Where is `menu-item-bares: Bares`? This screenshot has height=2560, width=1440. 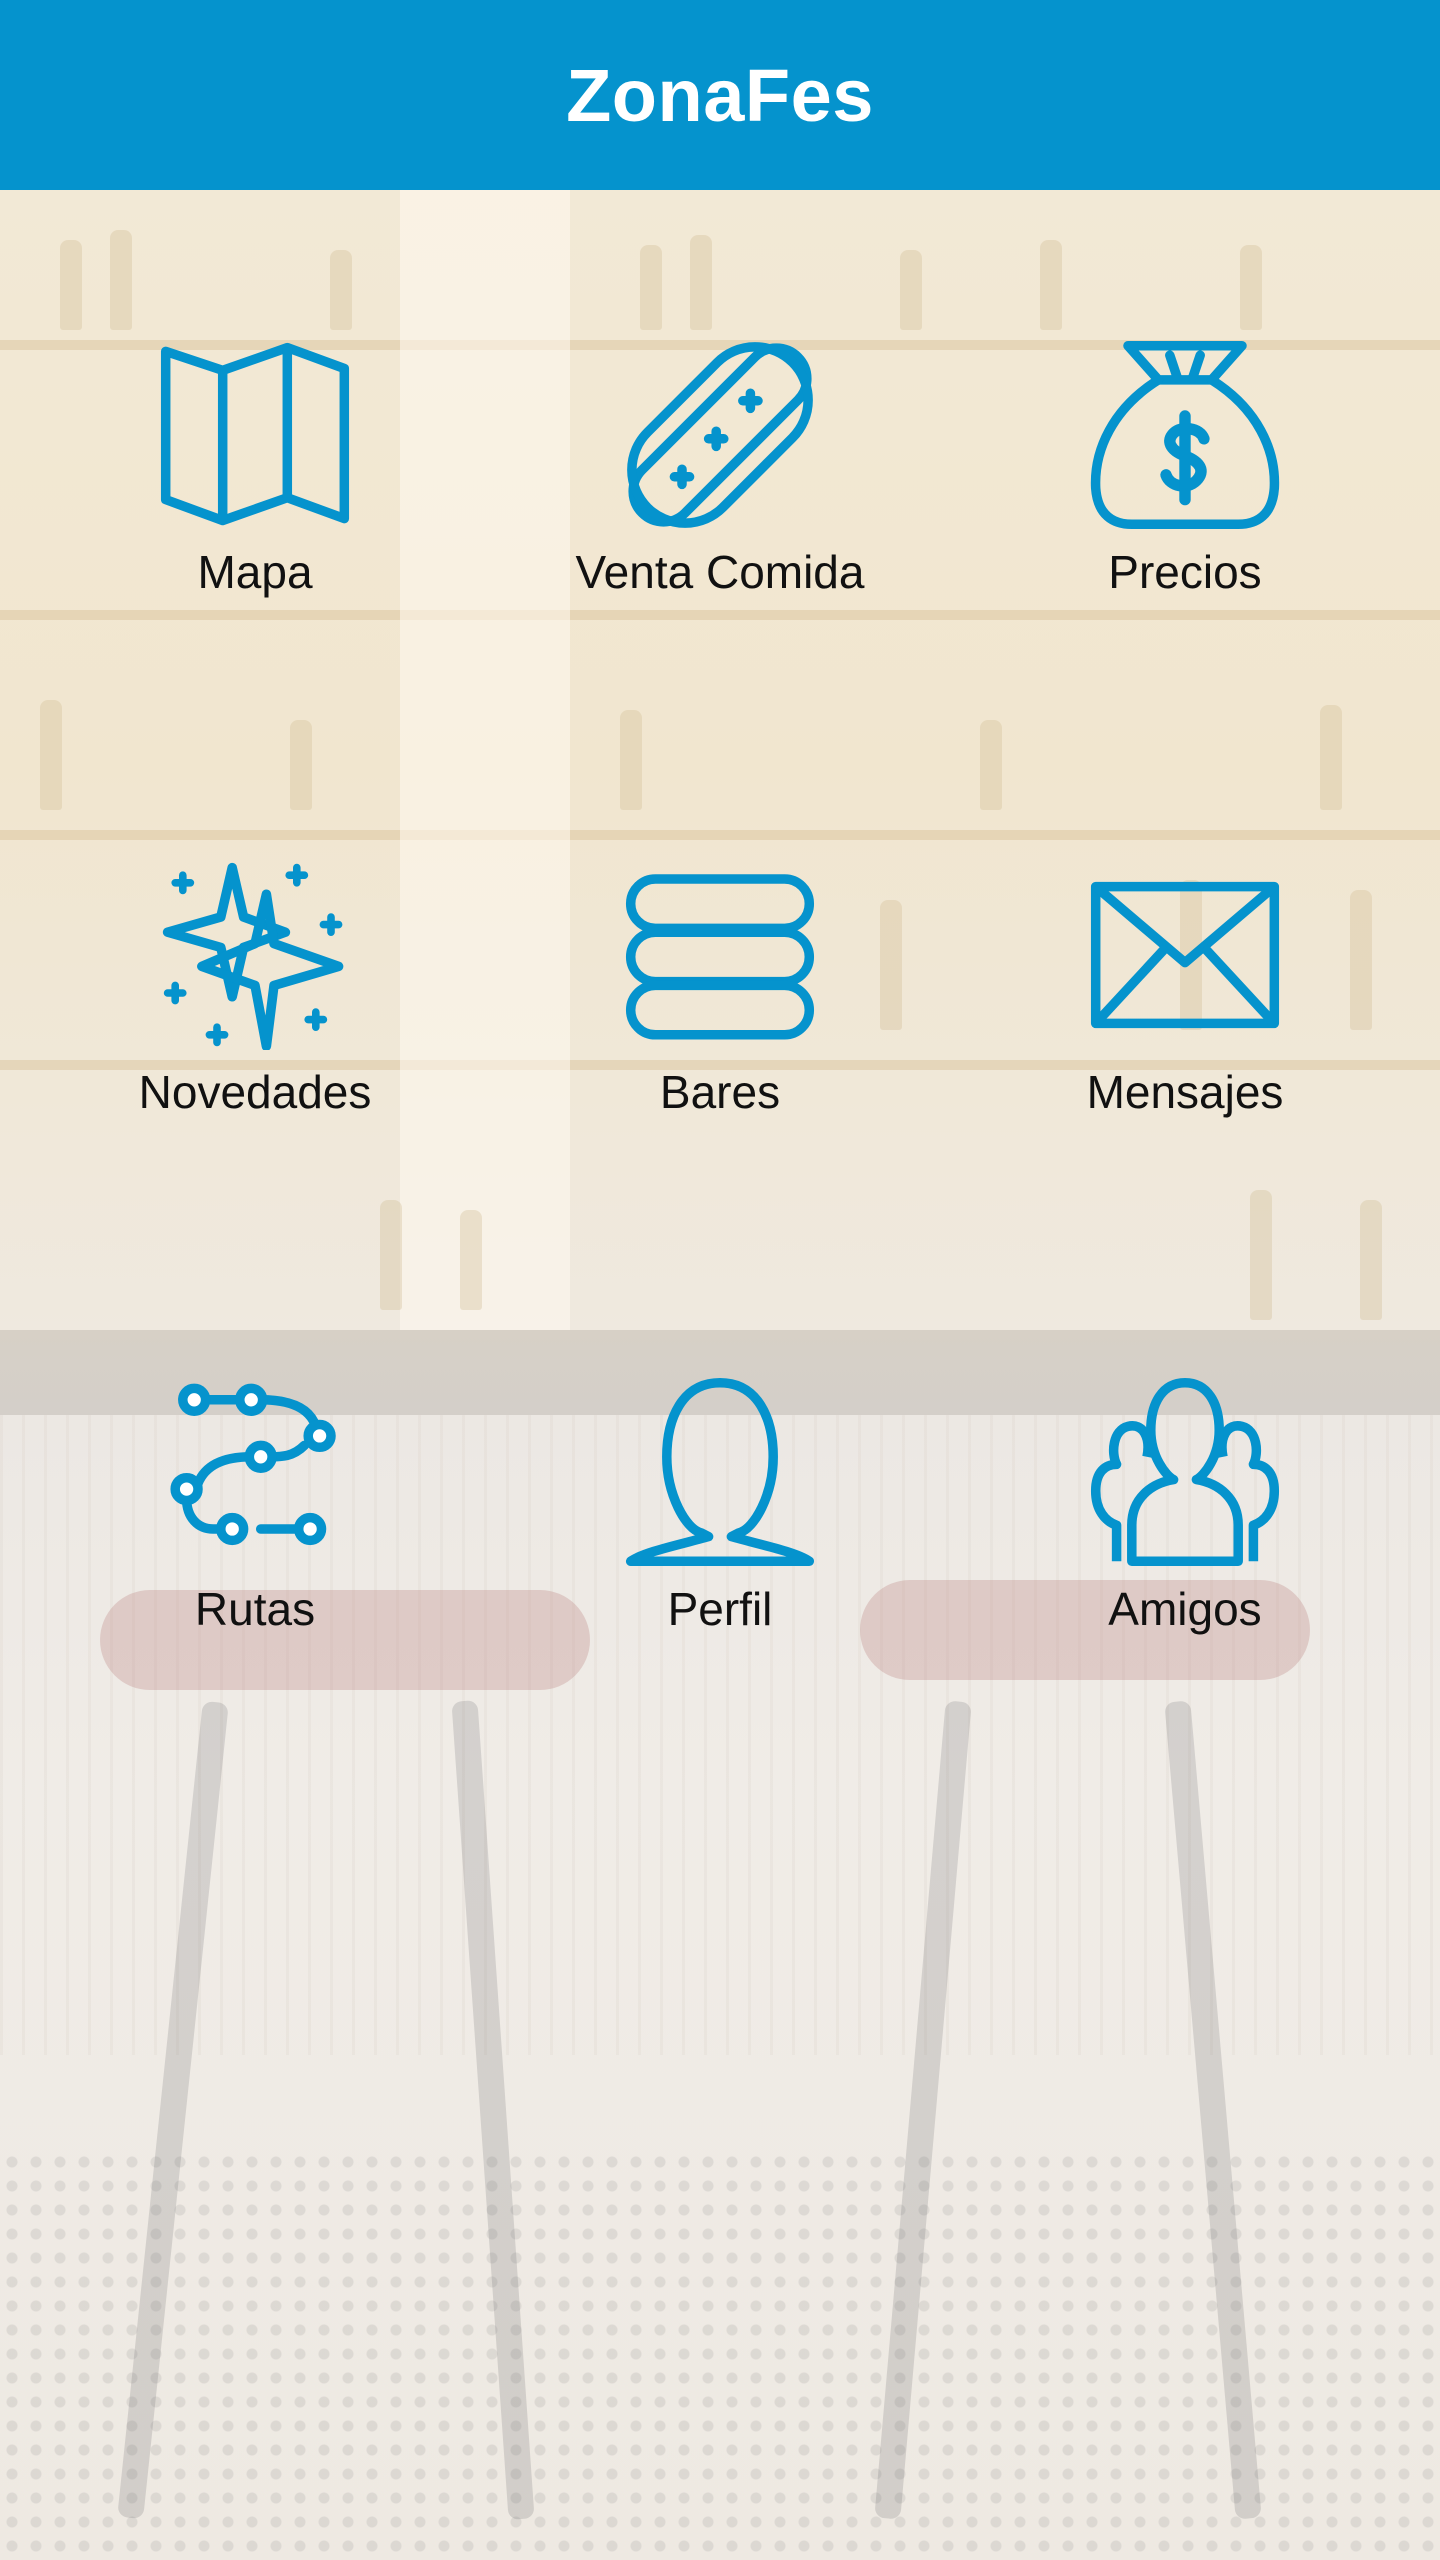
menu-item-bares: Bares is located at coordinates (720, 990).